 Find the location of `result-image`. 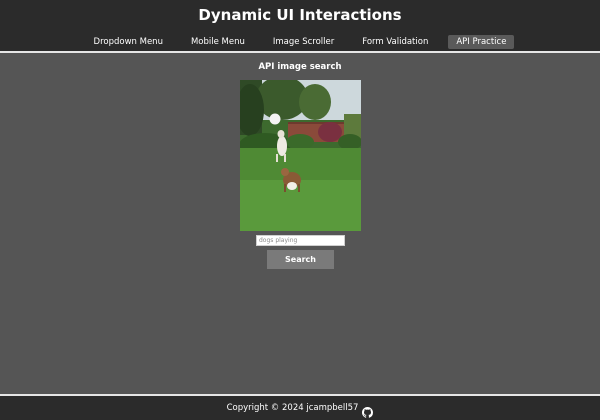

result-image is located at coordinates (300, 155).